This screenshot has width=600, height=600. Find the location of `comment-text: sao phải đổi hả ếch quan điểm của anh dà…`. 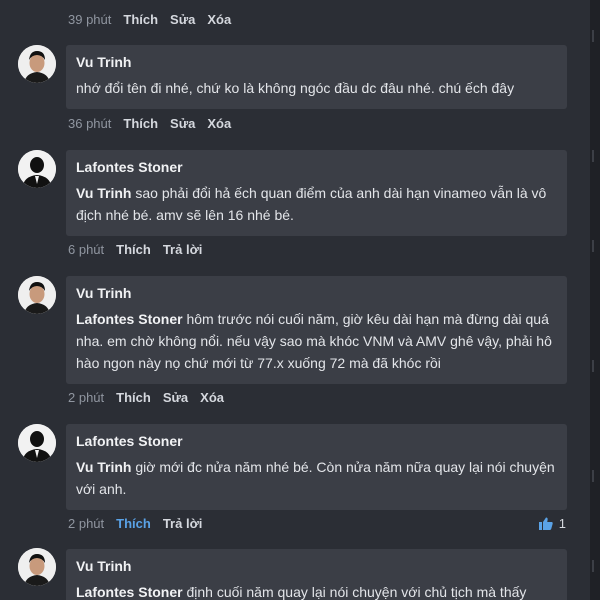

comment-text: sao phải đổi hả ếch quan điểm của anh dà… is located at coordinates (311, 204).